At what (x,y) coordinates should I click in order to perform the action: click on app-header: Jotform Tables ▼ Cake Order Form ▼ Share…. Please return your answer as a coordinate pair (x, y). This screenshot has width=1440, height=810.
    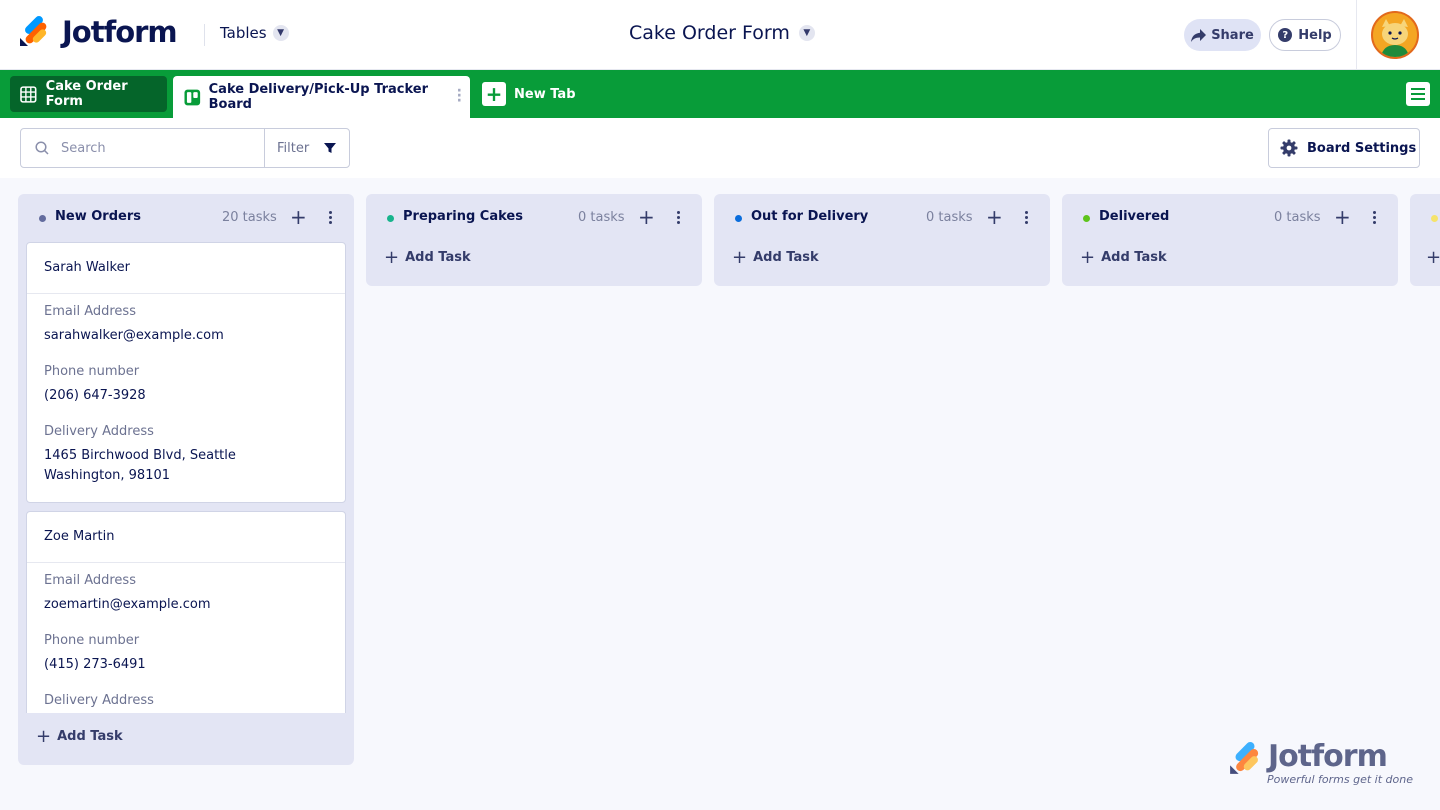
    Looking at the image, I should click on (720, 35).